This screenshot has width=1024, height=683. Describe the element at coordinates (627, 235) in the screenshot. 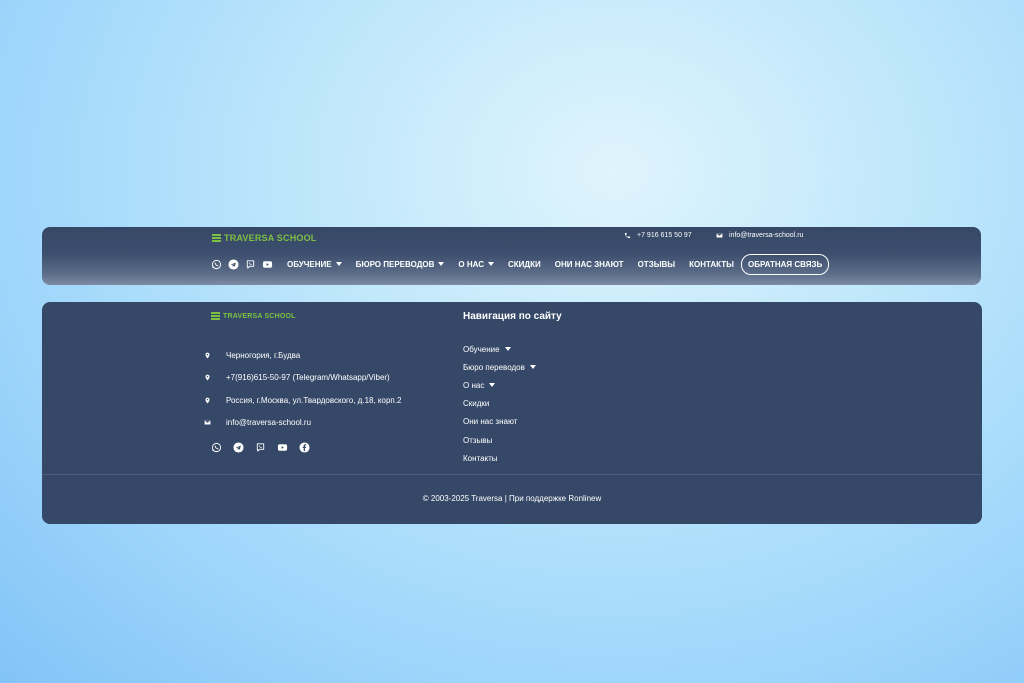

I see `phone-icon` at that location.